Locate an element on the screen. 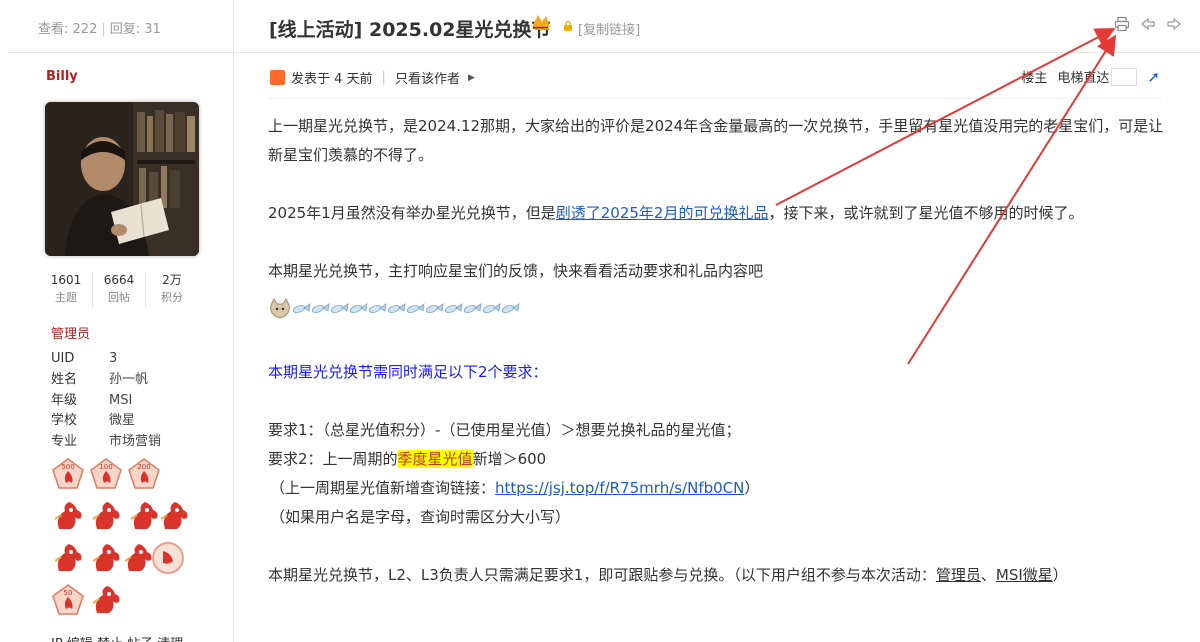 The image size is (1200, 642). jump-icon: ➚ is located at coordinates (1153, 77).